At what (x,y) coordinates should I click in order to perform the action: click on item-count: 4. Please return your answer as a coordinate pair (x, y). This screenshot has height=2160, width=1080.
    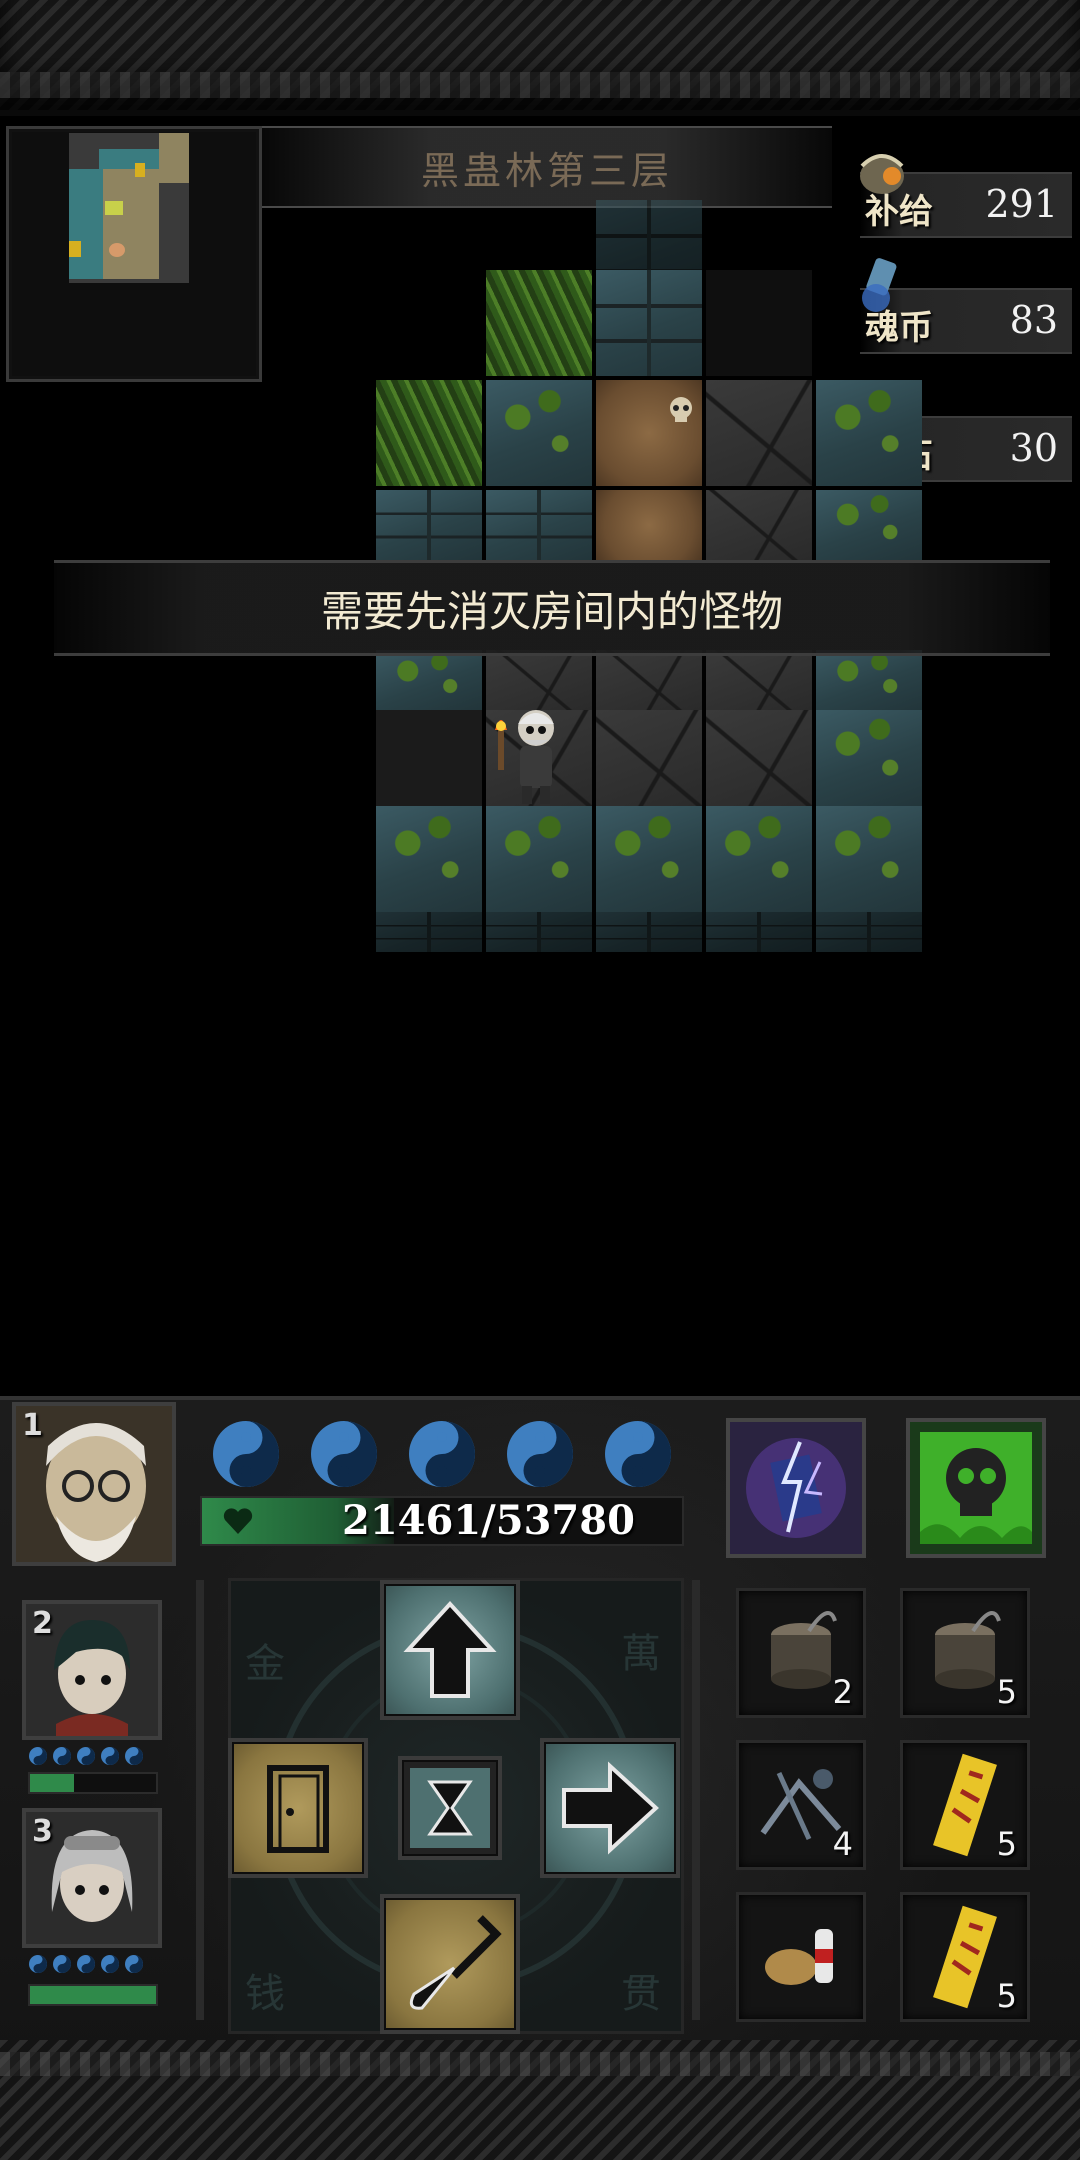
    Looking at the image, I should click on (842, 1844).